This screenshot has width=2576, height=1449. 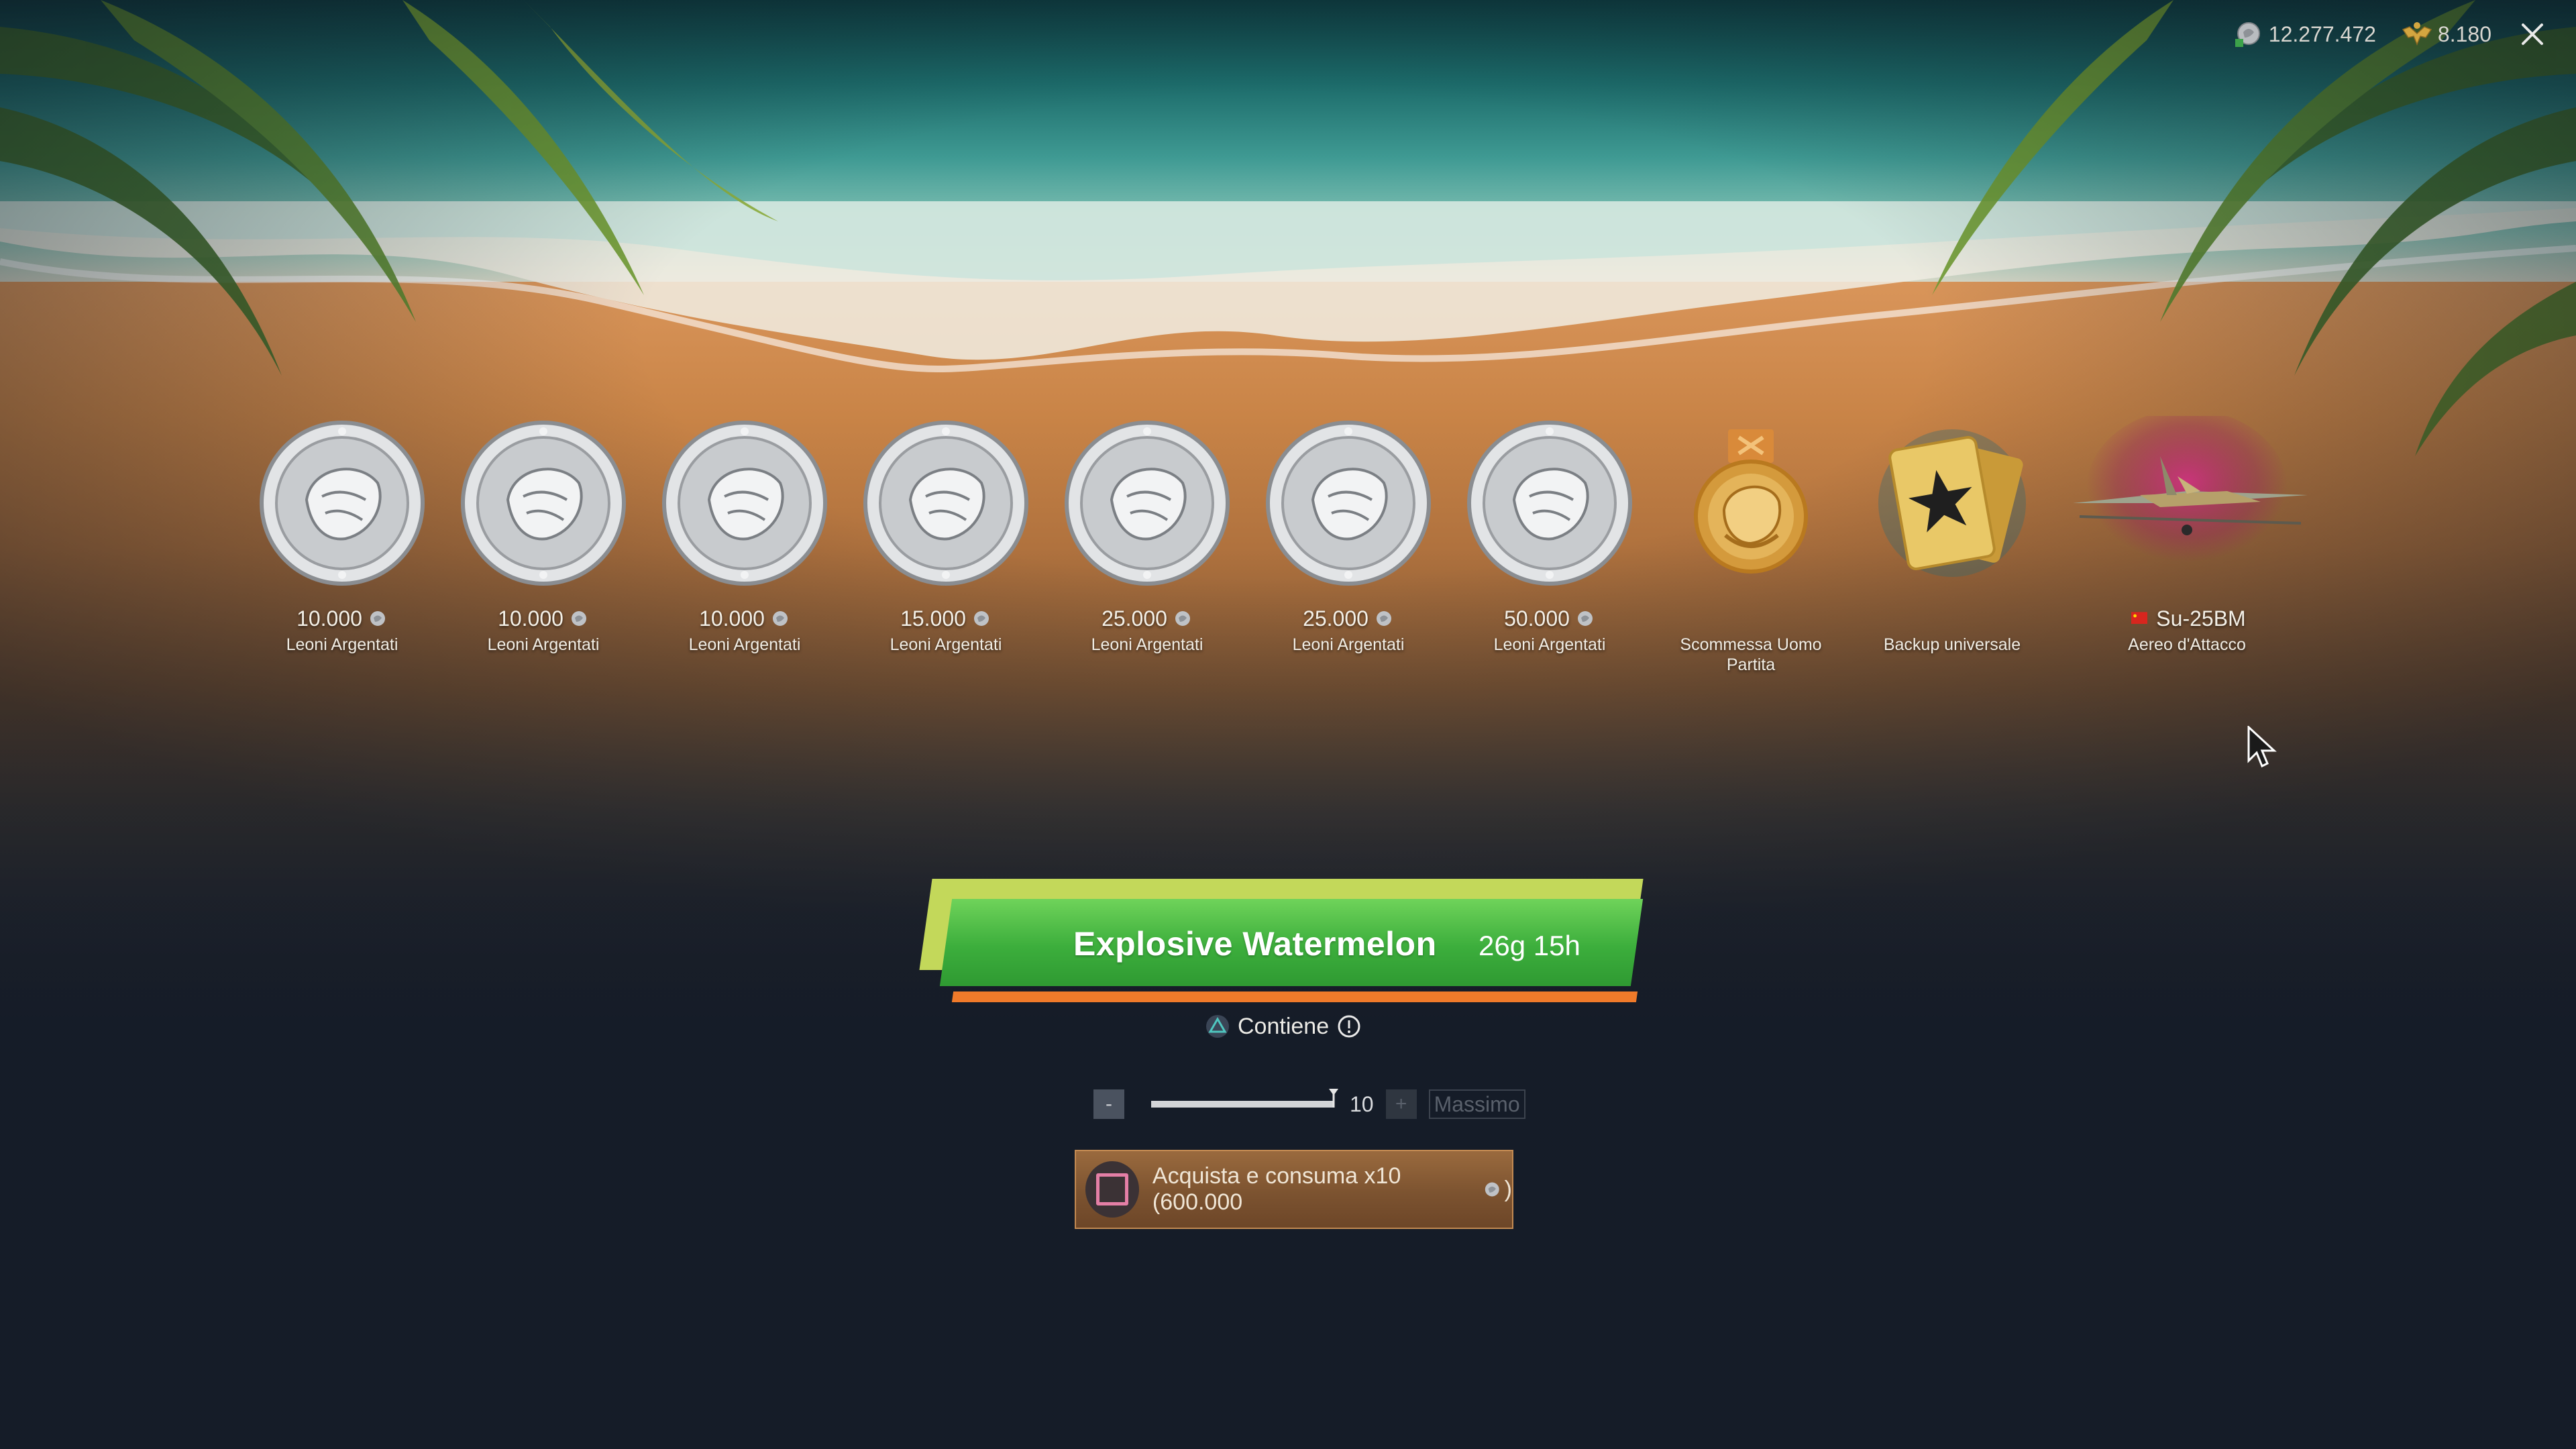 I want to click on reward-amount: Su-25BM, so click(x=2186, y=618).